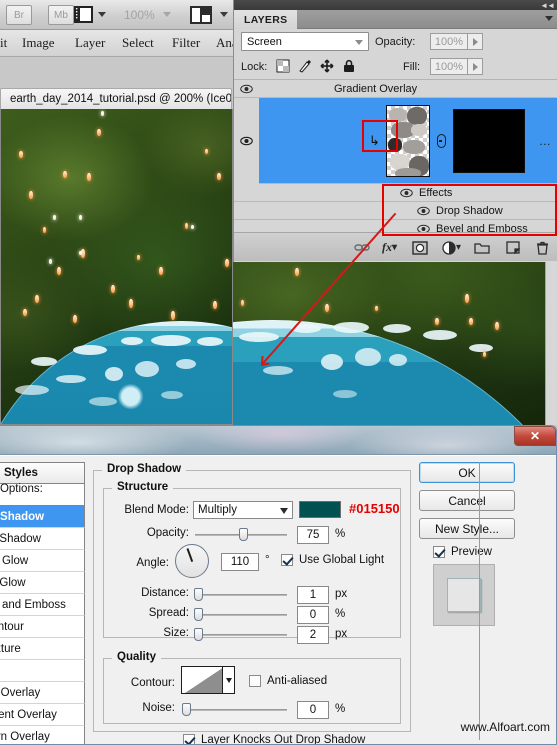 This screenshot has width=557, height=745. What do you see at coordinates (198, 594) in the screenshot?
I see `distance-slider-knob` at bounding box center [198, 594].